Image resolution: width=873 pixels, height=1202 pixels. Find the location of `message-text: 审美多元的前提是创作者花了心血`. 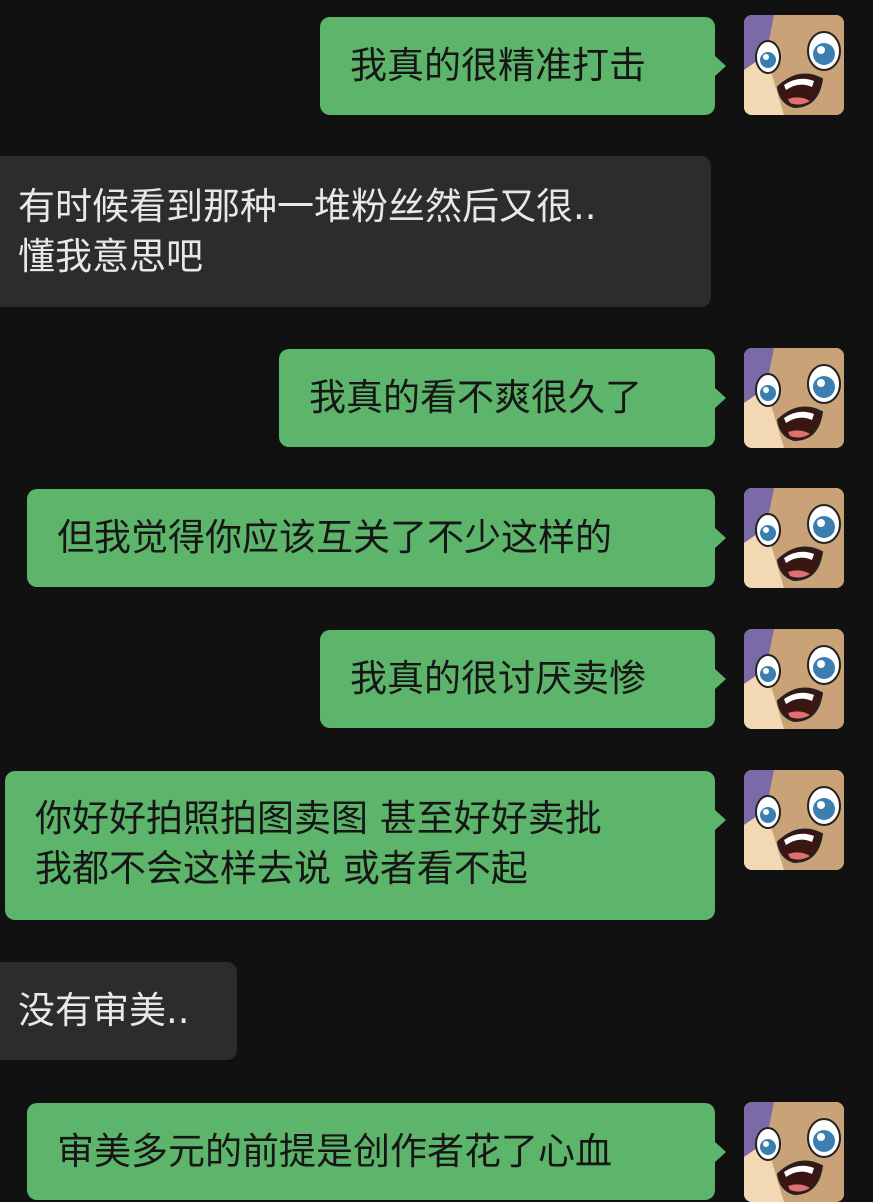

message-text: 审美多元的前提是创作者花了心血 is located at coordinates (334, 1151).